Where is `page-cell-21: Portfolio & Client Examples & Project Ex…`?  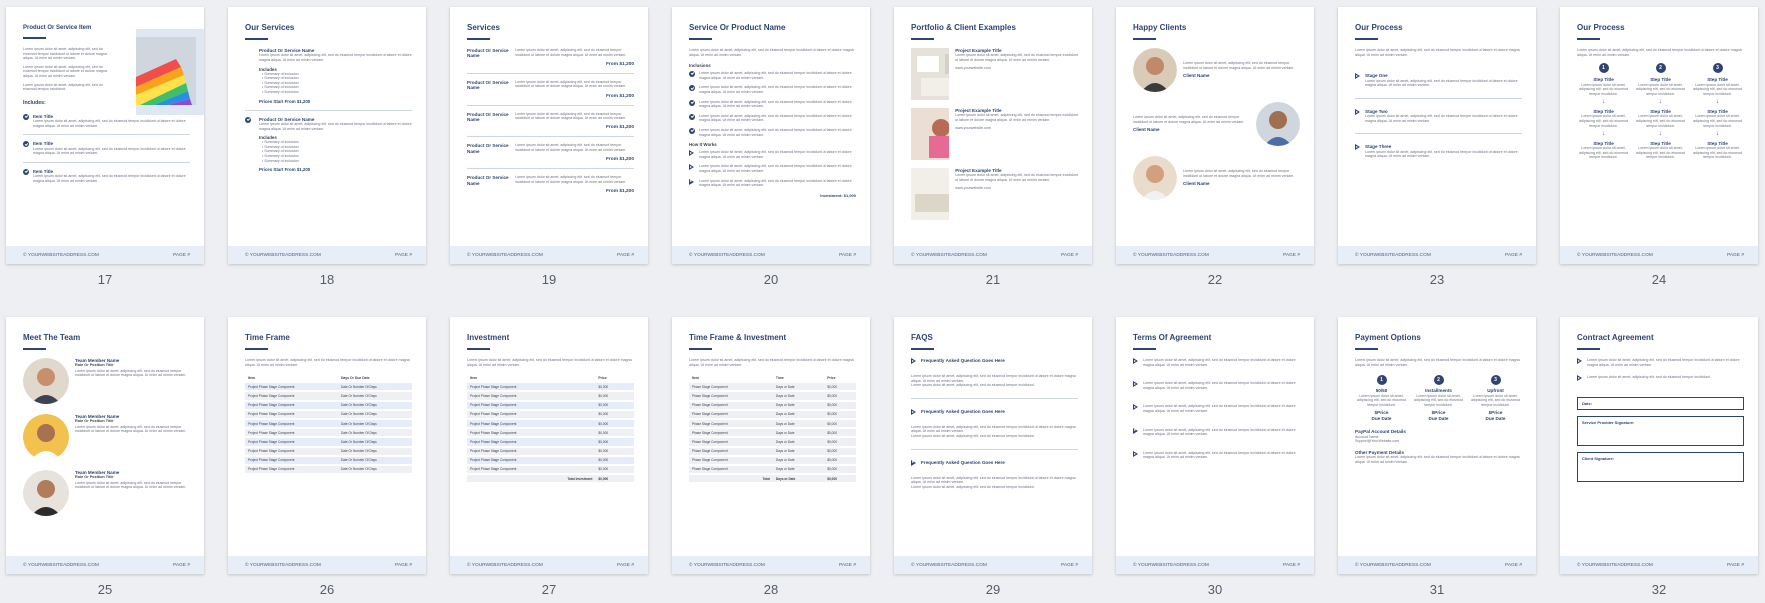
page-cell-21: Portfolio & Client Examples & Project Ex… is located at coordinates (993, 150).